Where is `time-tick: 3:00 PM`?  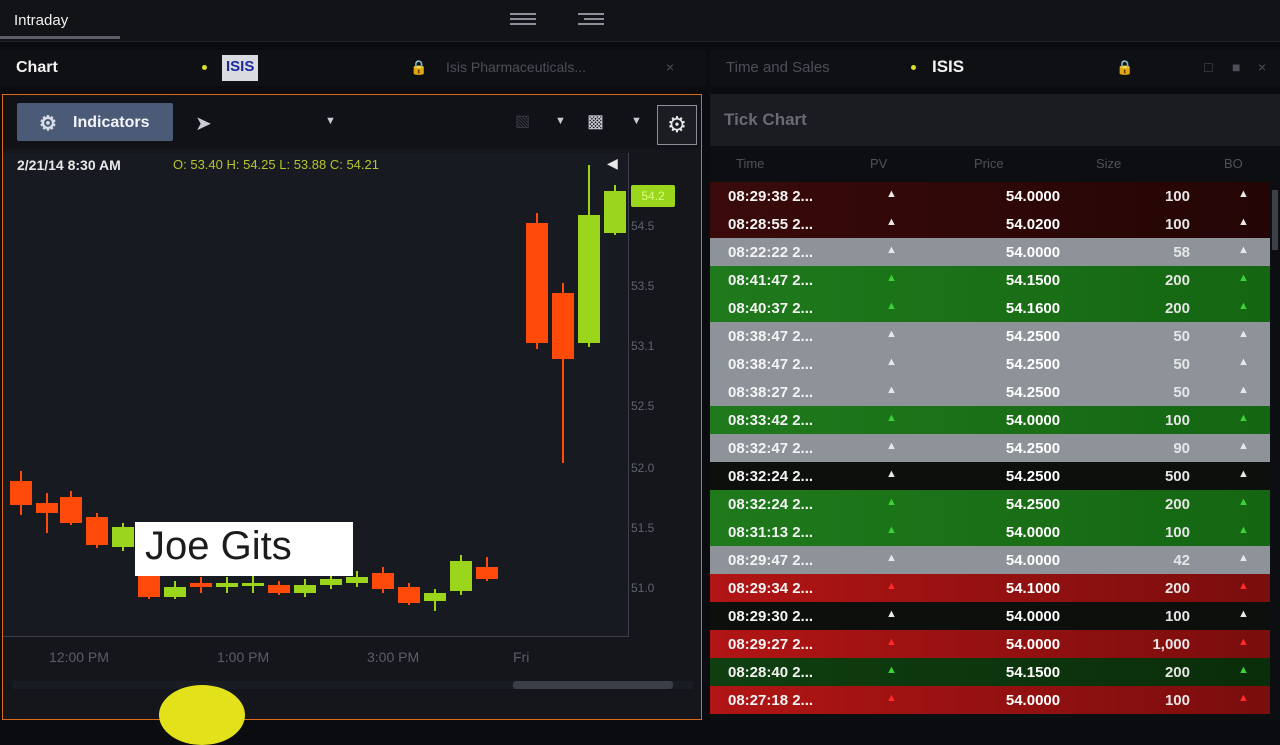 time-tick: 3:00 PM is located at coordinates (393, 657).